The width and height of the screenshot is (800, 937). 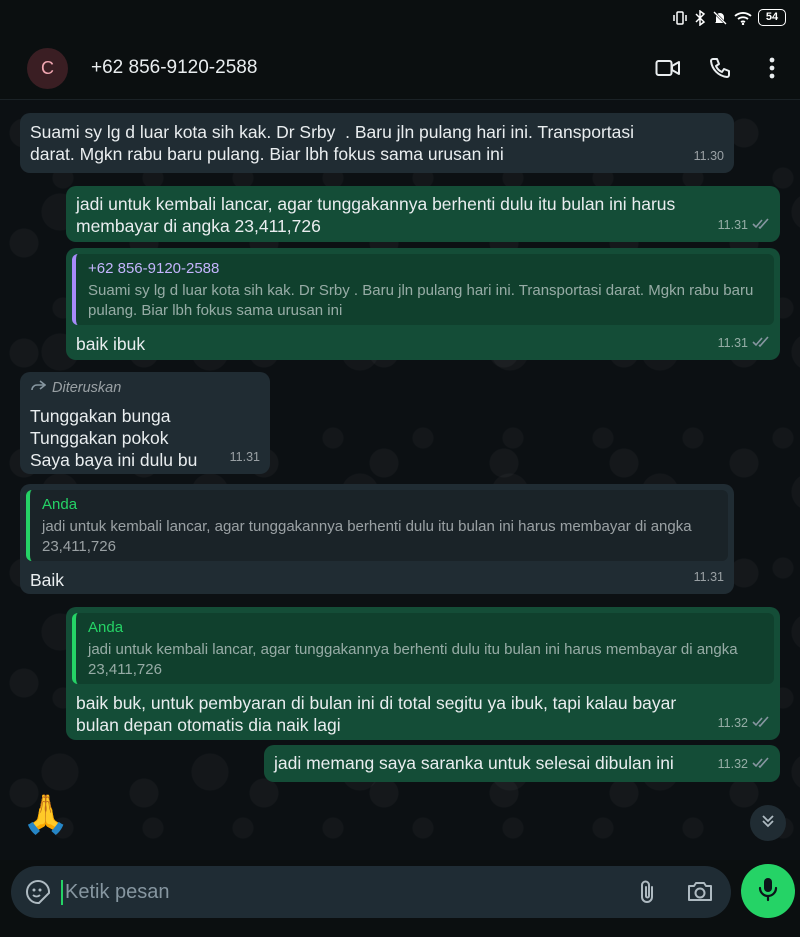 I want to click on contact-name: +62 856-9120-2588, so click(x=174, y=68).